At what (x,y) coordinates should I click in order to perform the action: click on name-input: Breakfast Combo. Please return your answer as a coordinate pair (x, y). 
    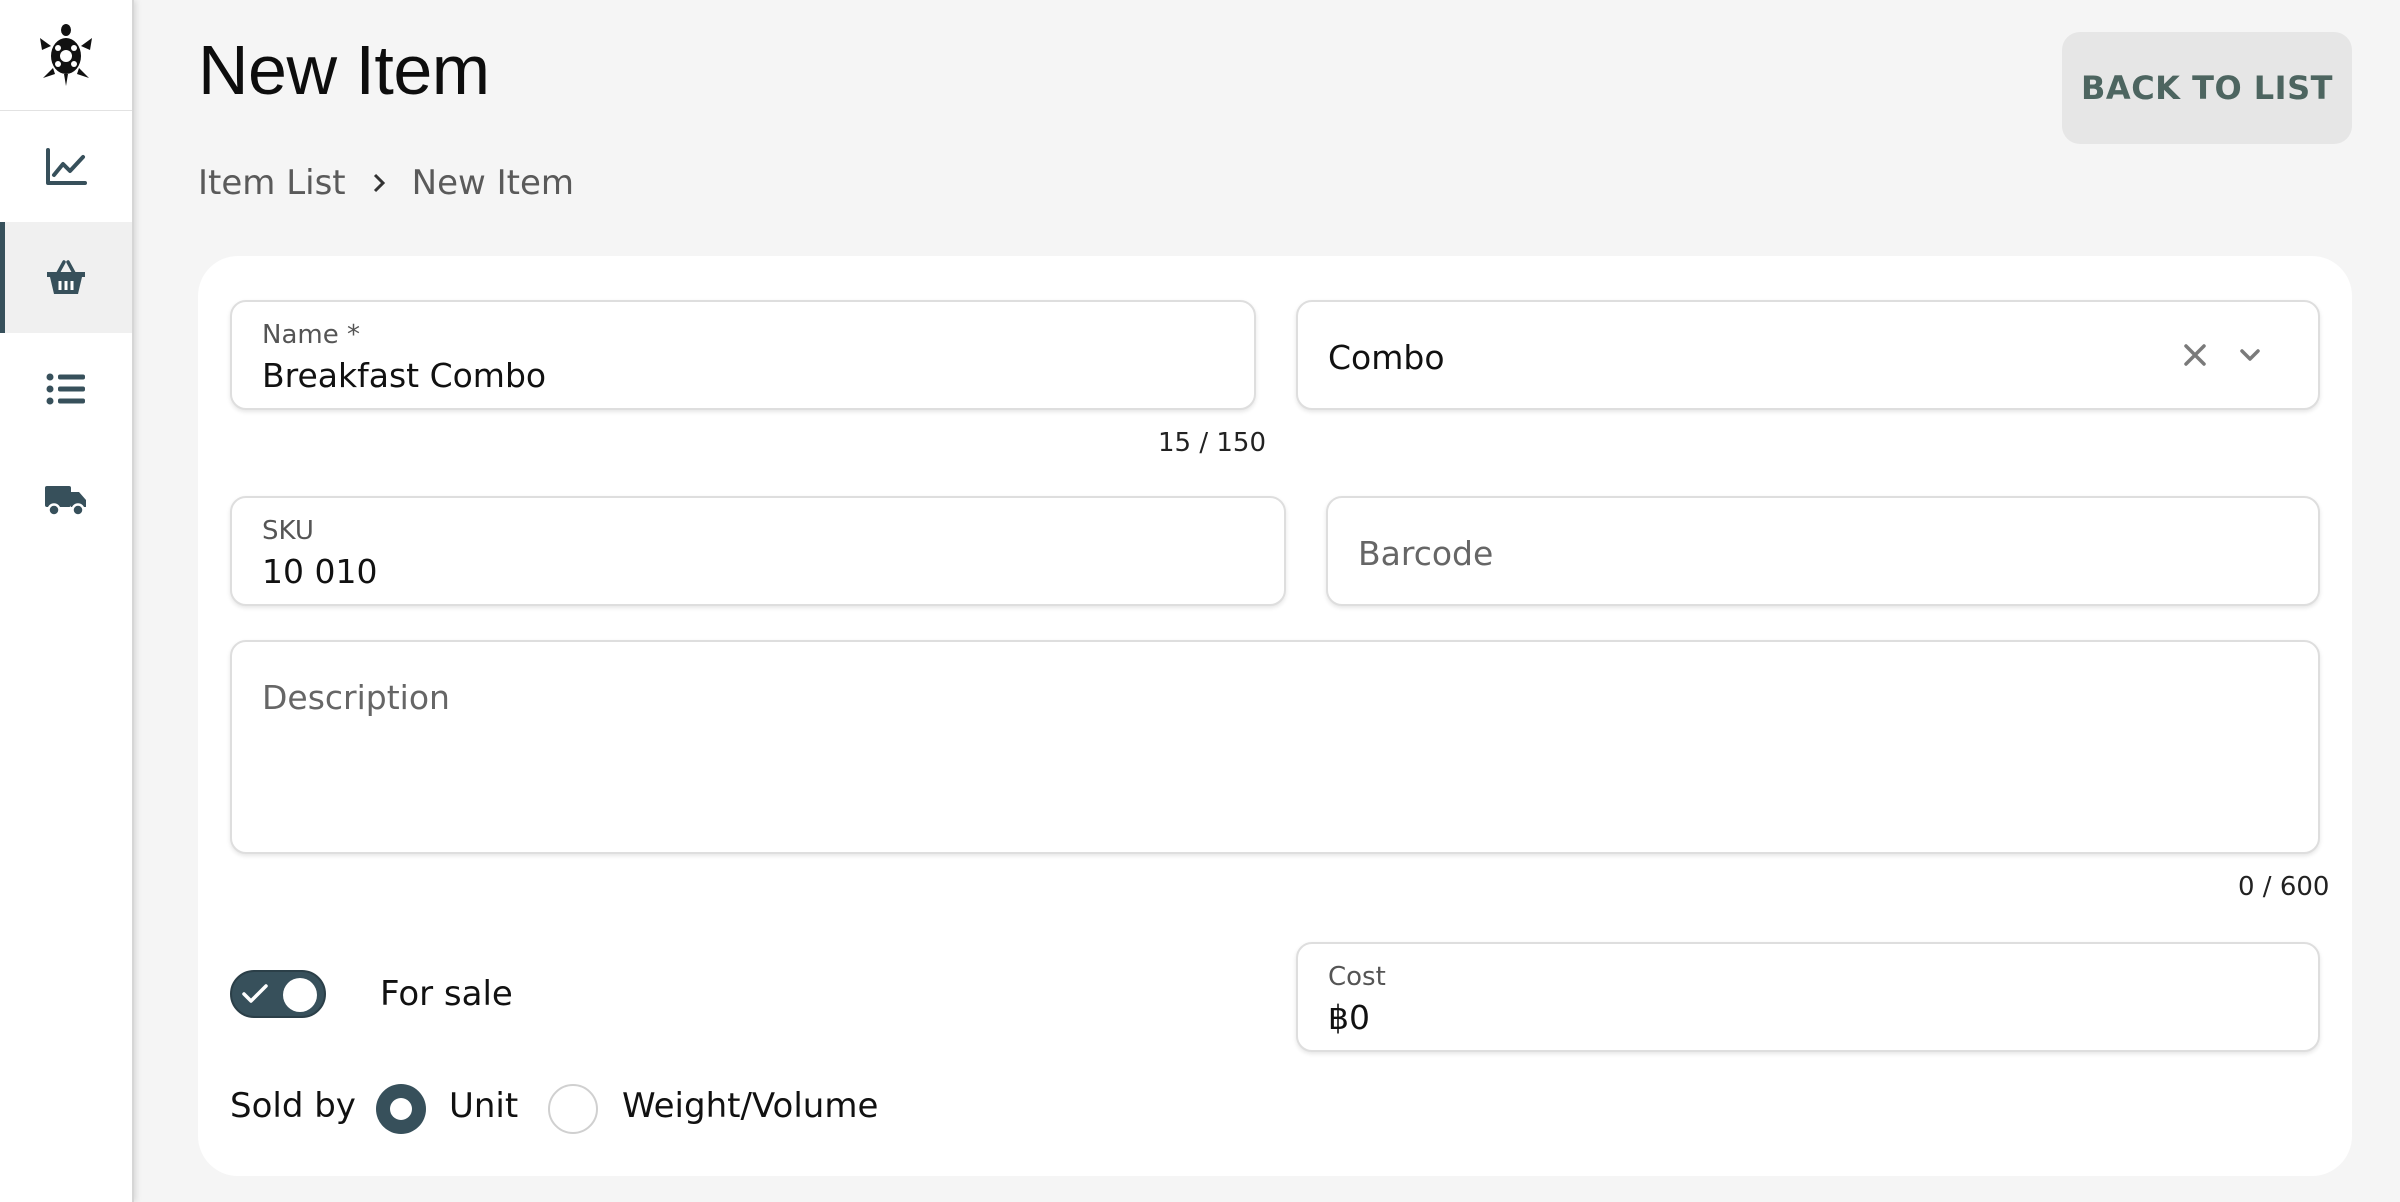
    Looking at the image, I should click on (404, 375).